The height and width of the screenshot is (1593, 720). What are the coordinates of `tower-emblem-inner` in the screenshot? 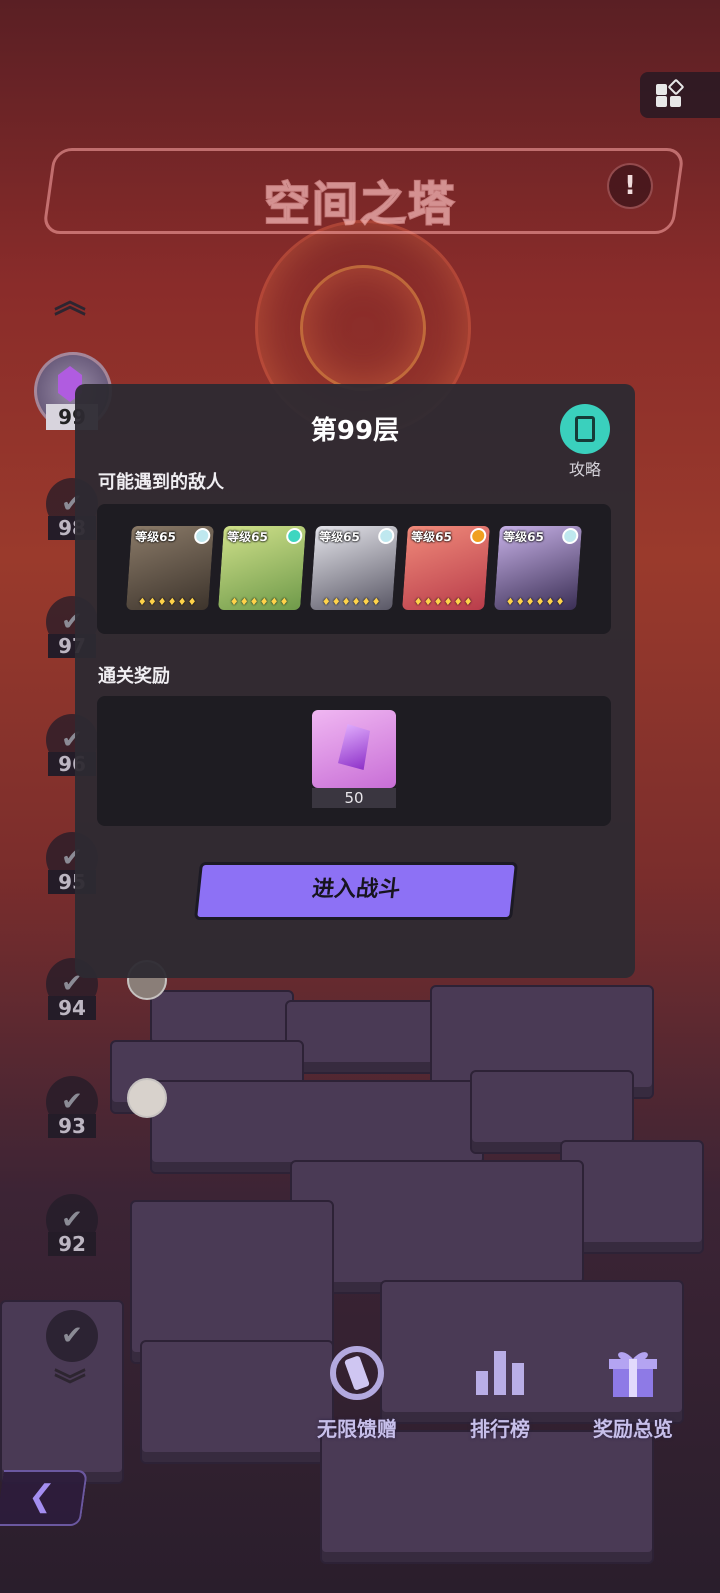 It's located at (363, 328).